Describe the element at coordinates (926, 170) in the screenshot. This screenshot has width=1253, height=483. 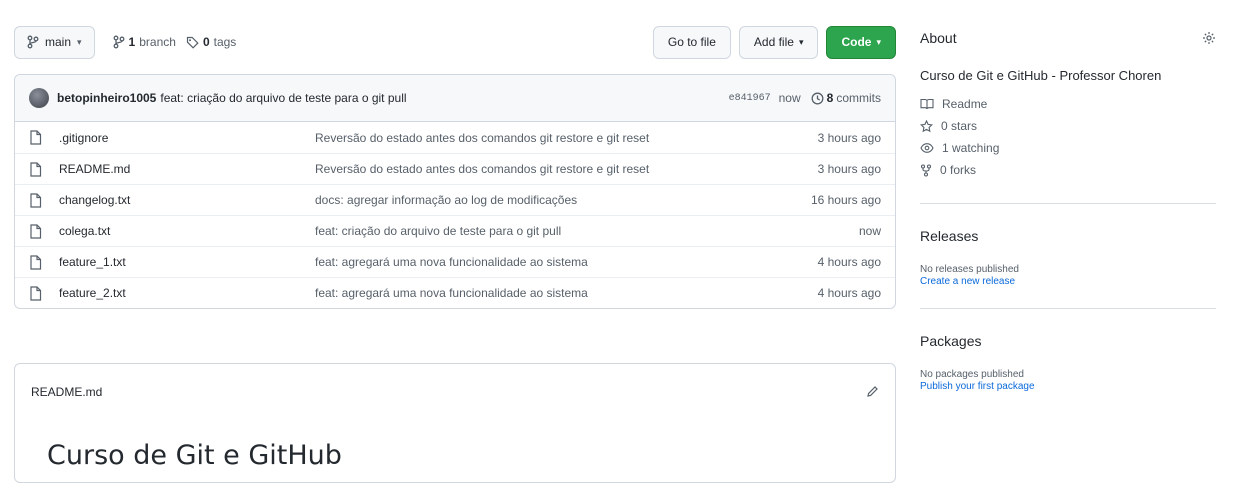
I see `fork-icon` at that location.